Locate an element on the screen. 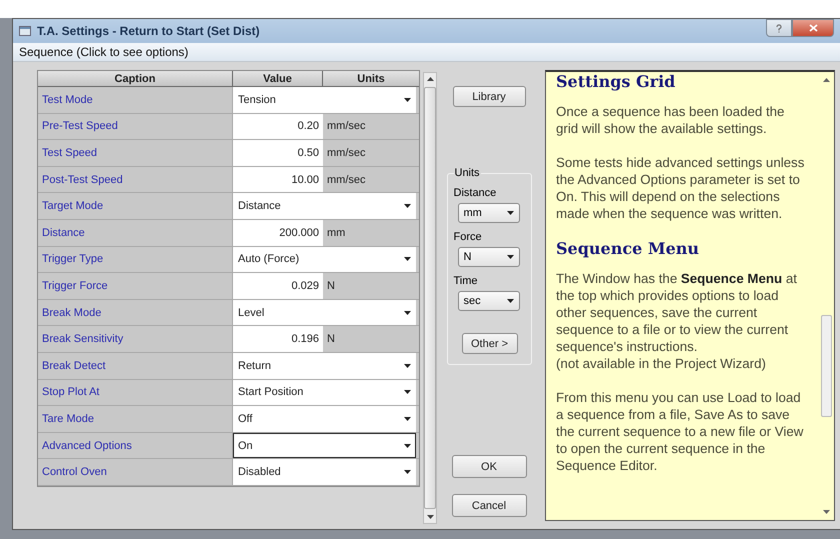 Image resolution: width=840 pixels, height=539 pixels. unit-label: Distance is located at coordinates (475, 193).